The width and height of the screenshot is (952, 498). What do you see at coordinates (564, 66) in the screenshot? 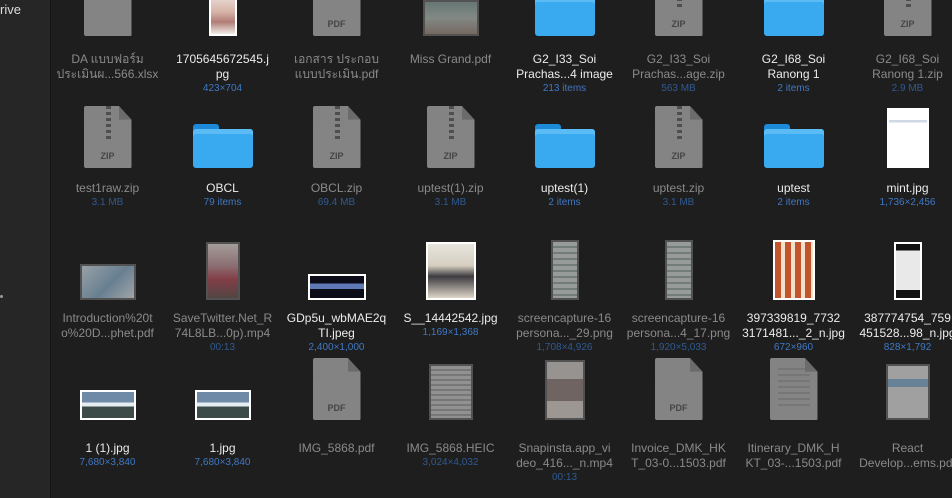
I see `file-name: G2_I33_Soi Prachas...4 image` at bounding box center [564, 66].